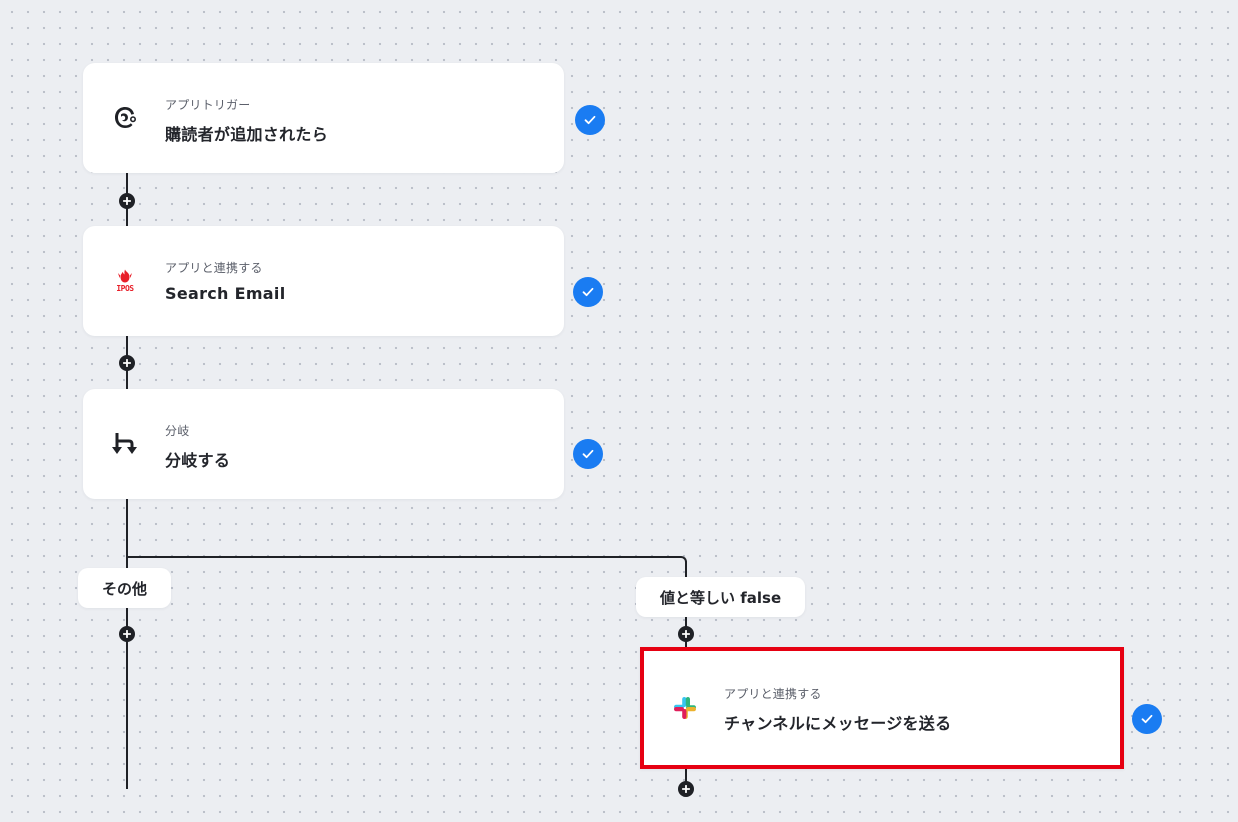 Image resolution: width=1238 pixels, height=822 pixels. I want to click on step-title: チャンネルにメッセージを送る, so click(838, 723).